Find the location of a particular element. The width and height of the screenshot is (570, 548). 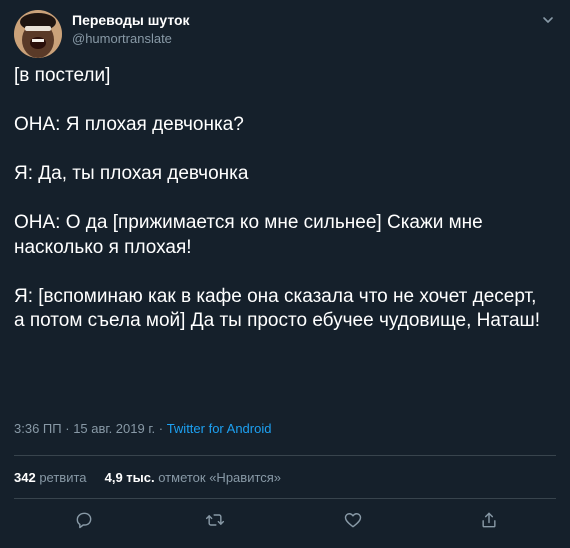

avatar is located at coordinates (38, 34).